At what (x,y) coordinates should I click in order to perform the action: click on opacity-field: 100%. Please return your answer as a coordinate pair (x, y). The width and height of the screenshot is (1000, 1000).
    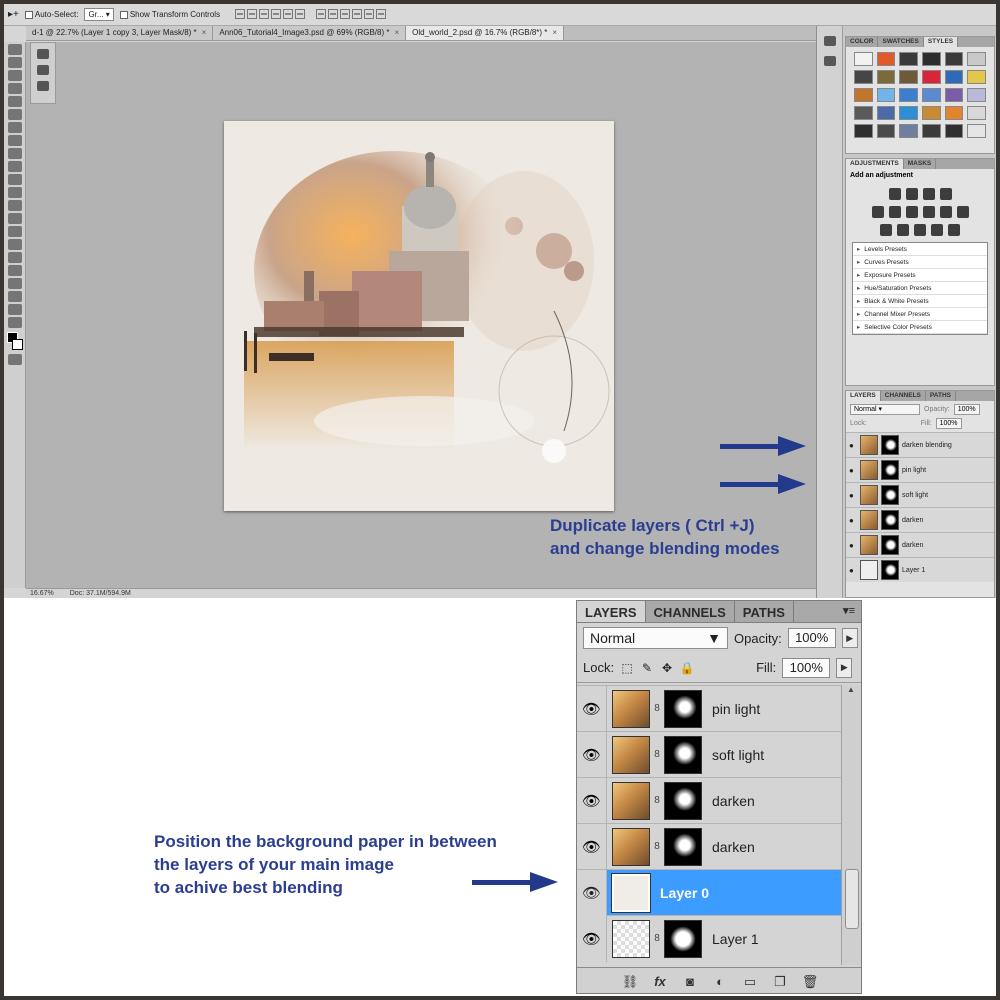
    Looking at the image, I should click on (811, 638).